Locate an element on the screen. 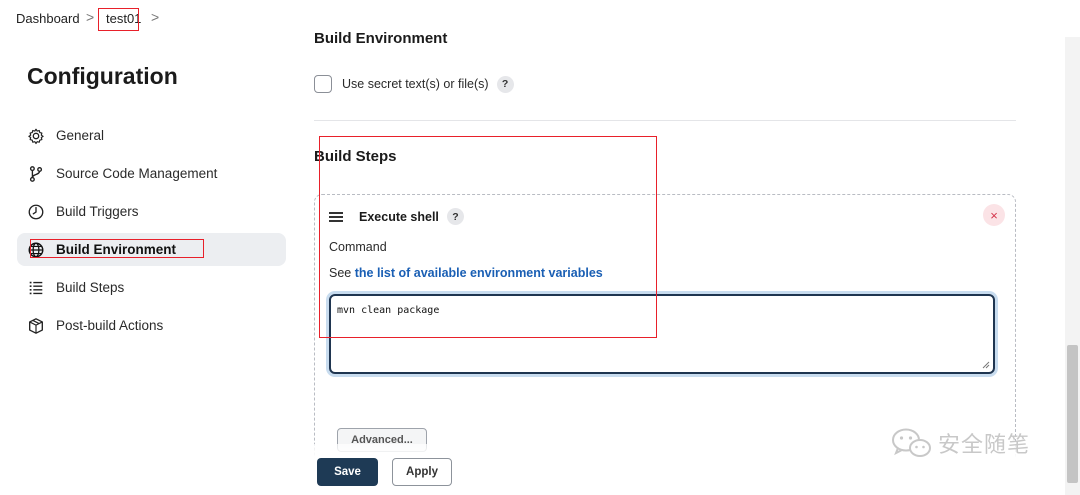 The height and width of the screenshot is (495, 1080). scrollbar-thumb is located at coordinates (1072, 414).